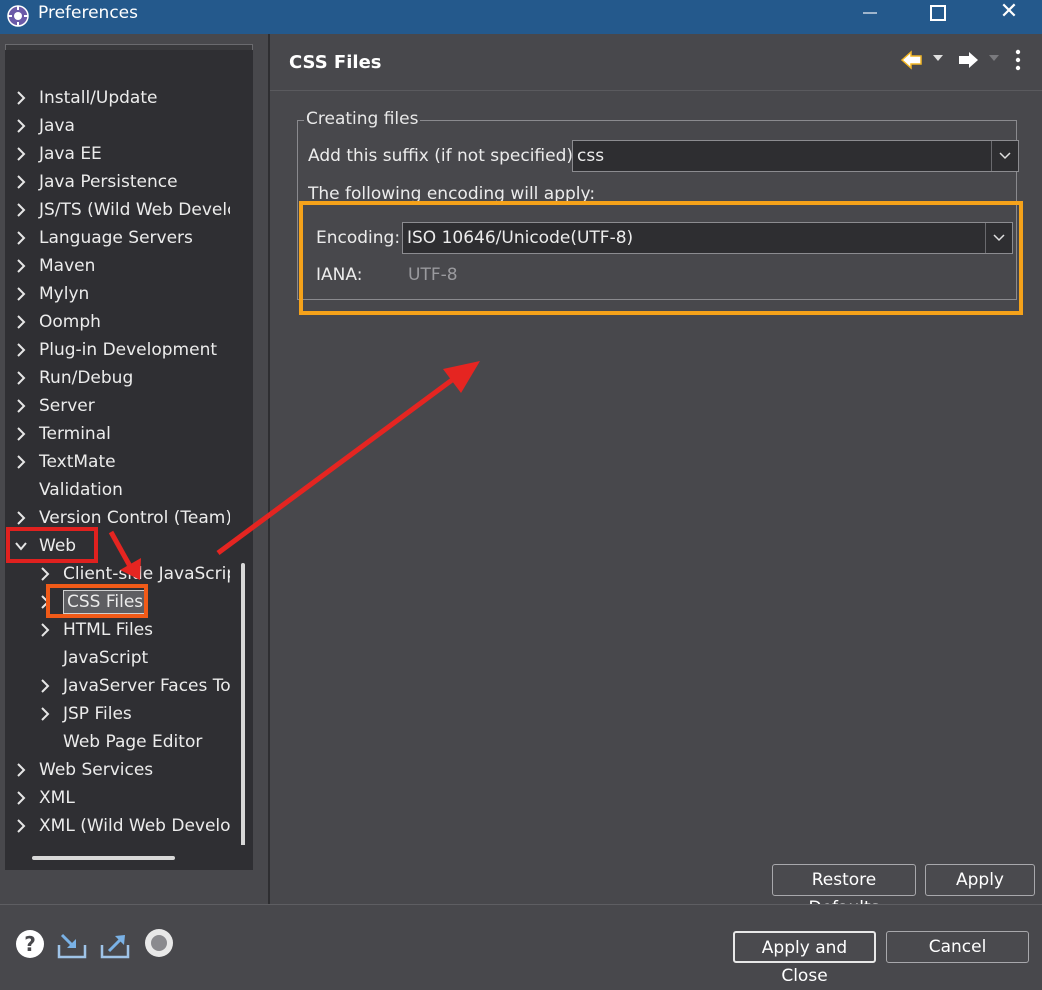  Describe the element at coordinates (108, 630) in the screenshot. I see `tree-item-label: HTML Files` at that location.